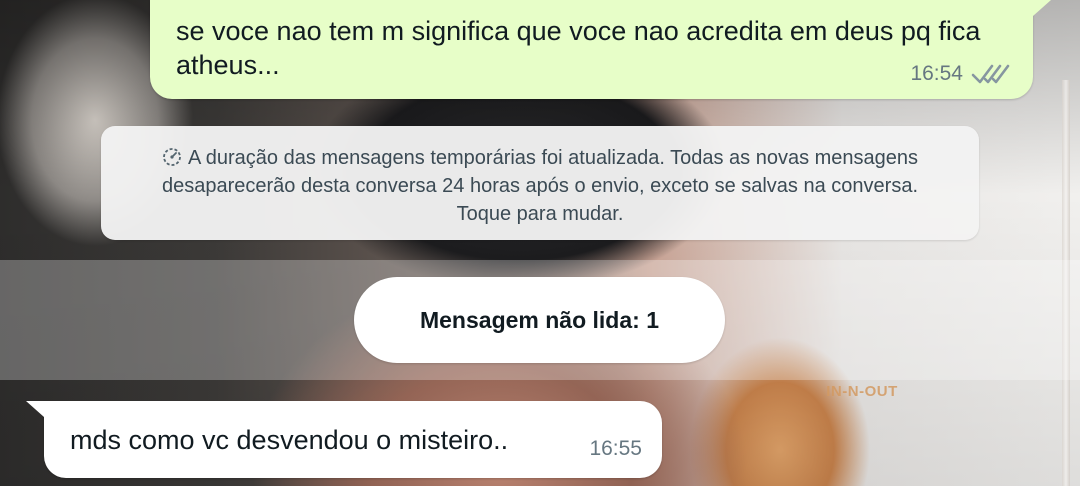 The height and width of the screenshot is (486, 1080). Describe the element at coordinates (289, 440) in the screenshot. I see `incoming-message-text: mds como vc desvendou o misteiro..` at that location.